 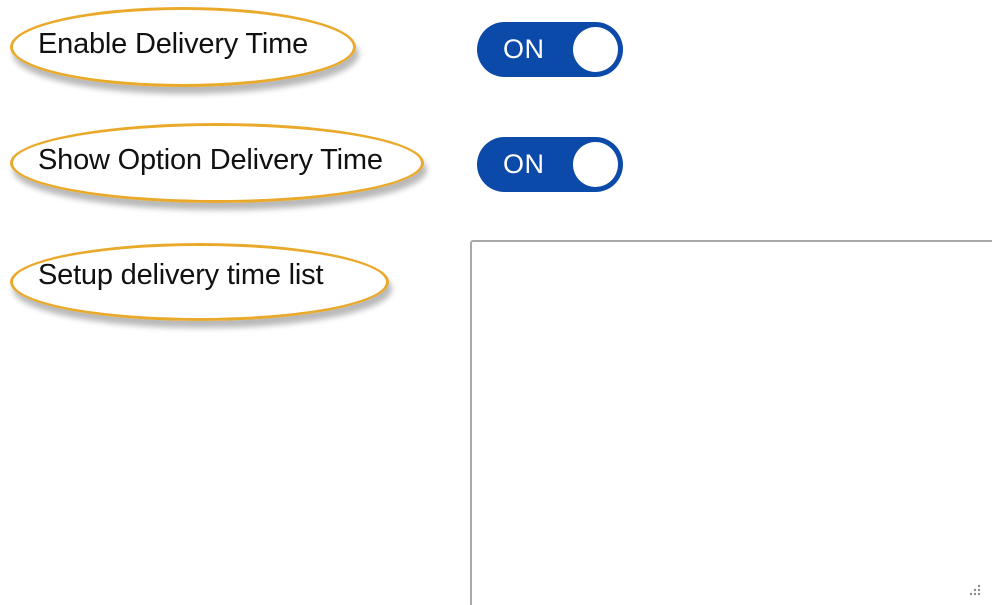 I want to click on enable-delivery-time-label: Enable Delivery Time, so click(x=173, y=44).